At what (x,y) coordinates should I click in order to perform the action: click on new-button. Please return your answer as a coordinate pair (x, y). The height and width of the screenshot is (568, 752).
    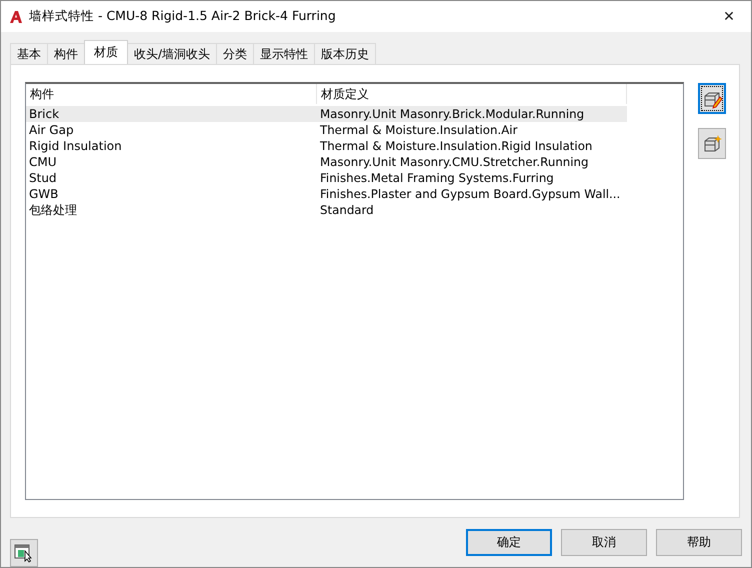
    Looking at the image, I should click on (712, 143).